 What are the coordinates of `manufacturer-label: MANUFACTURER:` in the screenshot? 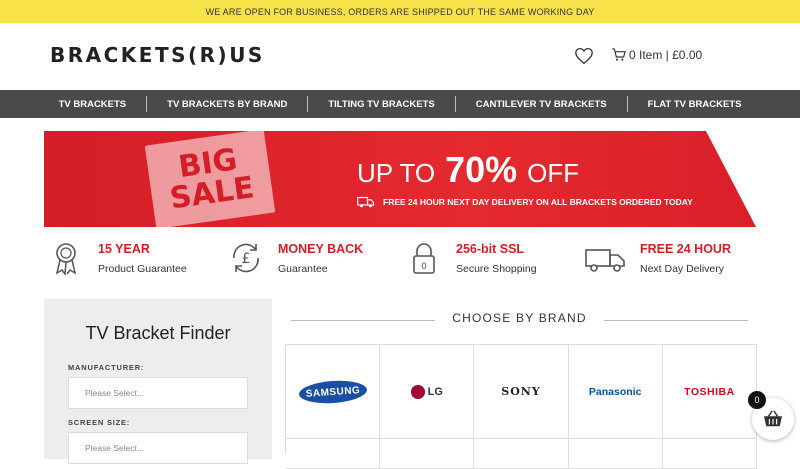 It's located at (106, 367).